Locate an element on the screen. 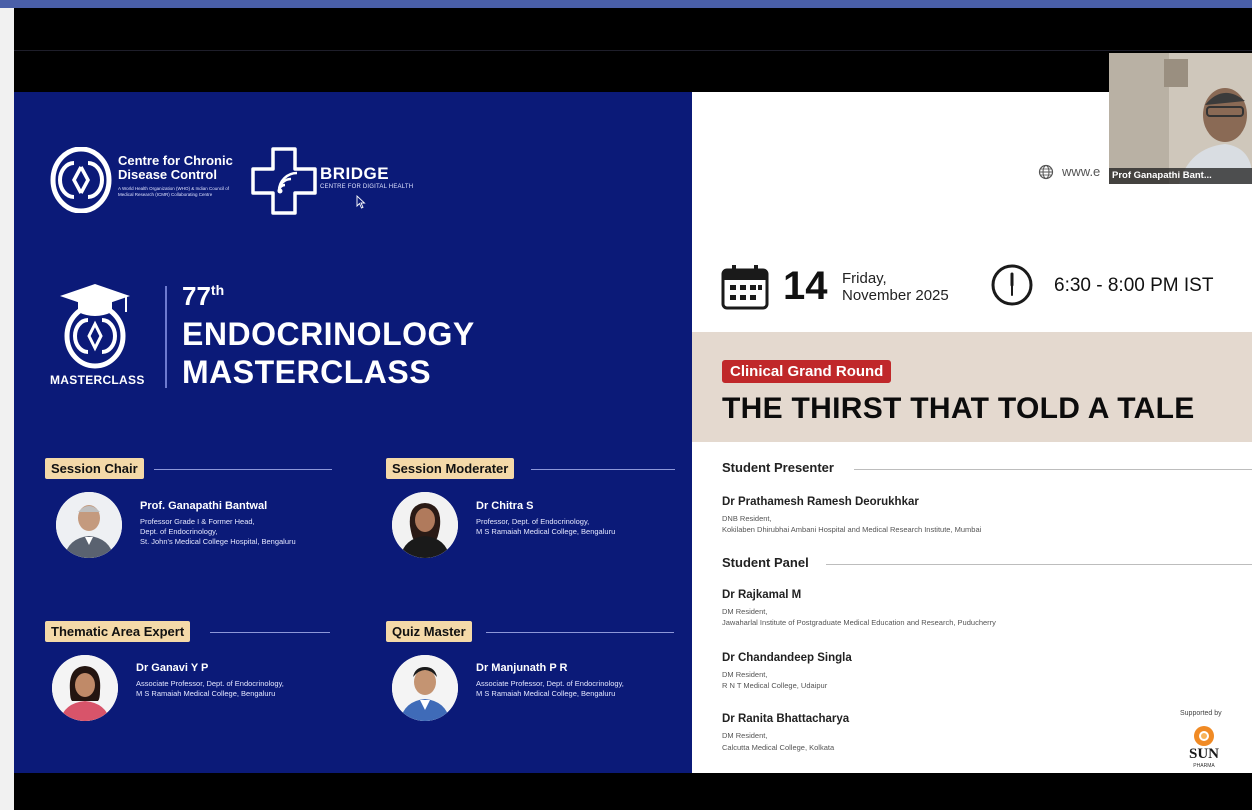 This screenshot has width=1252, height=810. panel-member-desc-2: Calcutta Medical College, Kolkata is located at coordinates (778, 747).